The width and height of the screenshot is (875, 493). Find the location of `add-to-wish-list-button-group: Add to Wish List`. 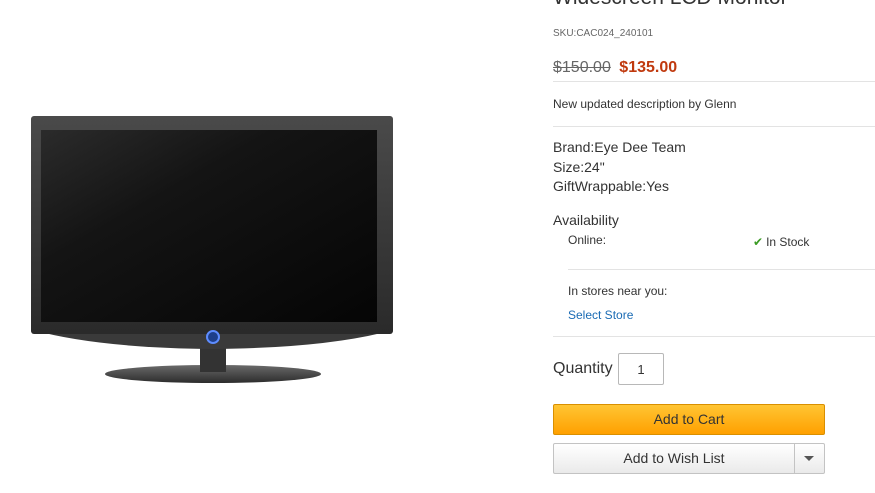

add-to-wish-list-button-group: Add to Wish List is located at coordinates (689, 458).